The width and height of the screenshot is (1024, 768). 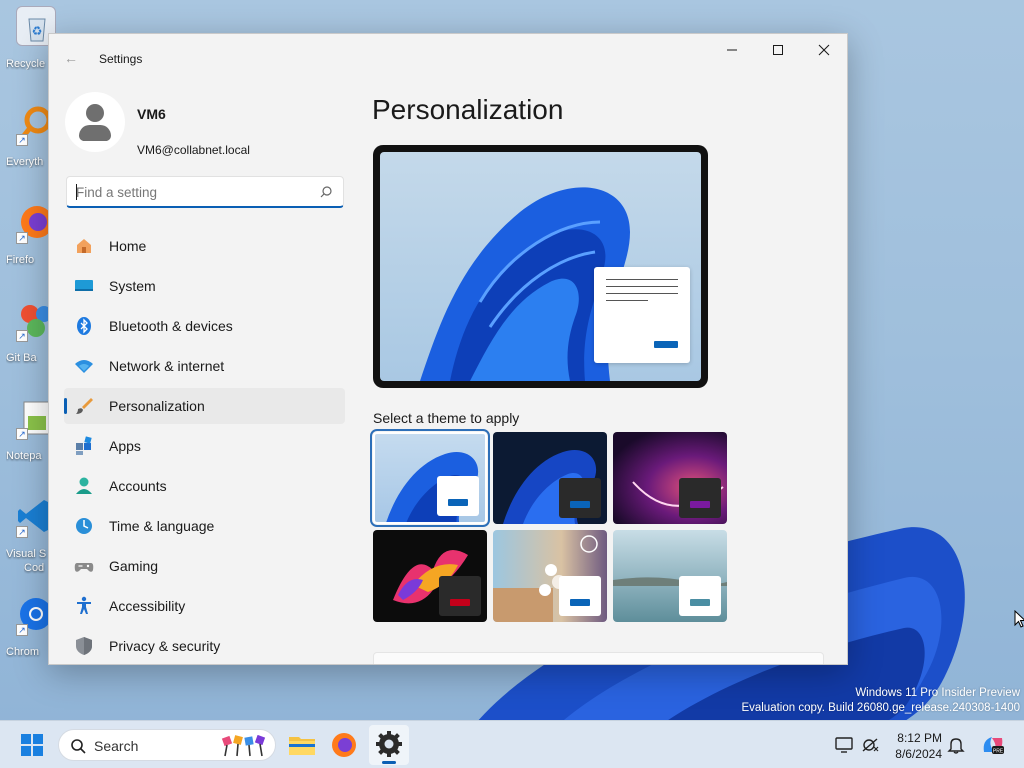 I want to click on theme-preview, so click(x=540, y=266).